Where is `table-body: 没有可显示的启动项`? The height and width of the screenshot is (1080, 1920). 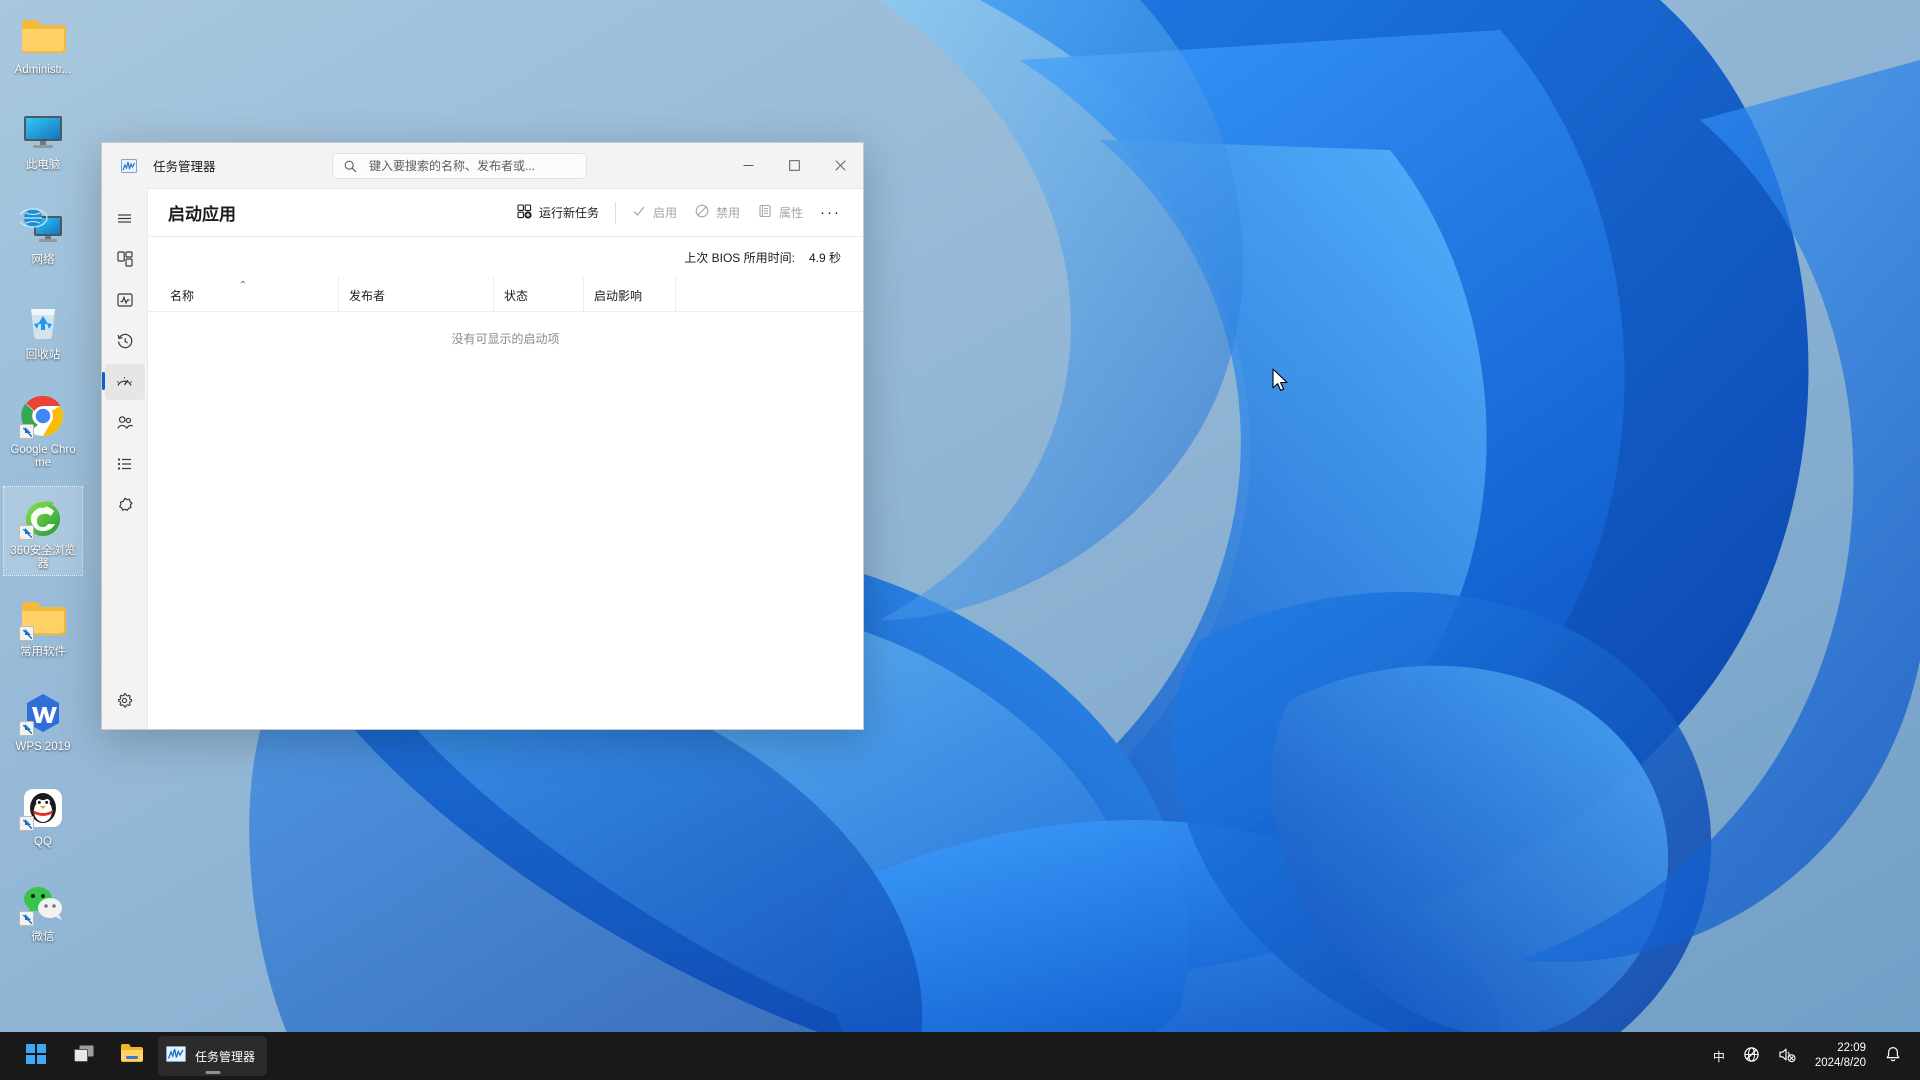
table-body: 没有可显示的启动项 is located at coordinates (505, 520).